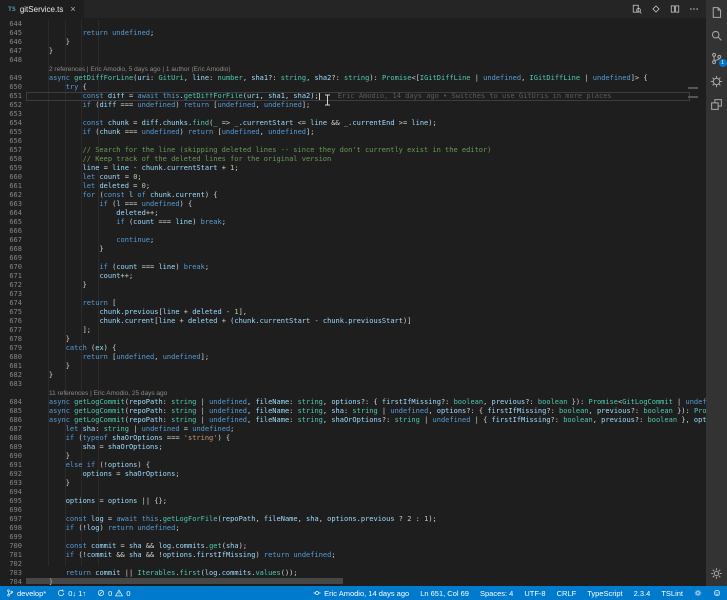 This screenshot has height=600, width=727. Describe the element at coordinates (353, 231) in the screenshot. I see `code-line: 666` at that location.